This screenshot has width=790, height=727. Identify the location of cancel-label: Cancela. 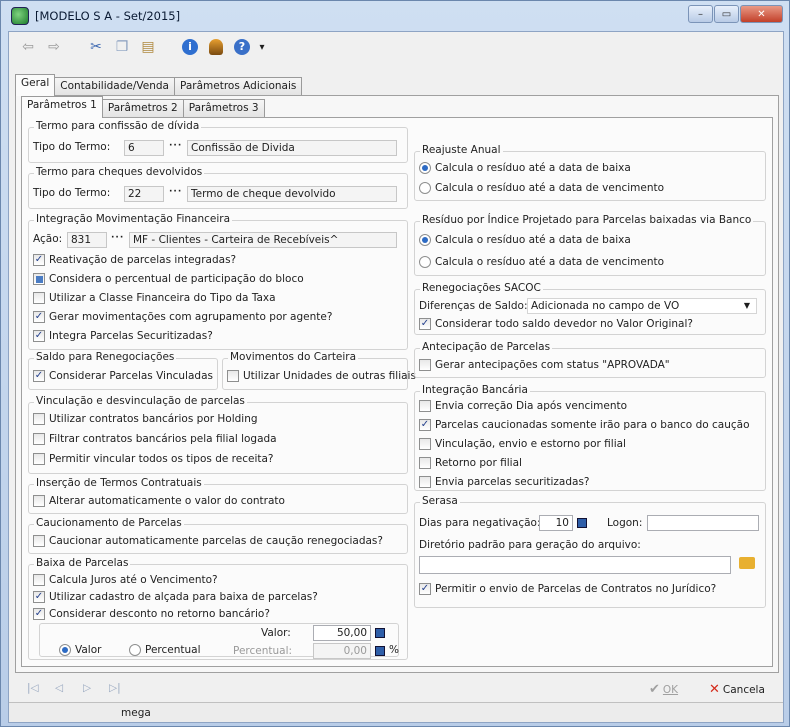
(743, 689).